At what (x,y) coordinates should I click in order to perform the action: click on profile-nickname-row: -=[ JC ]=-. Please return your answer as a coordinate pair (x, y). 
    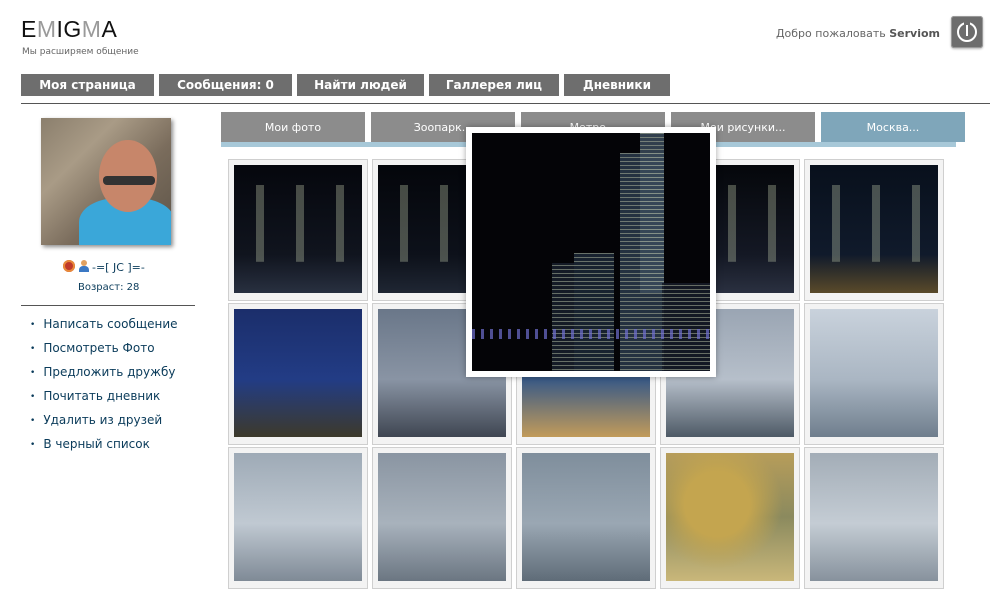
    Looking at the image, I should click on (104, 267).